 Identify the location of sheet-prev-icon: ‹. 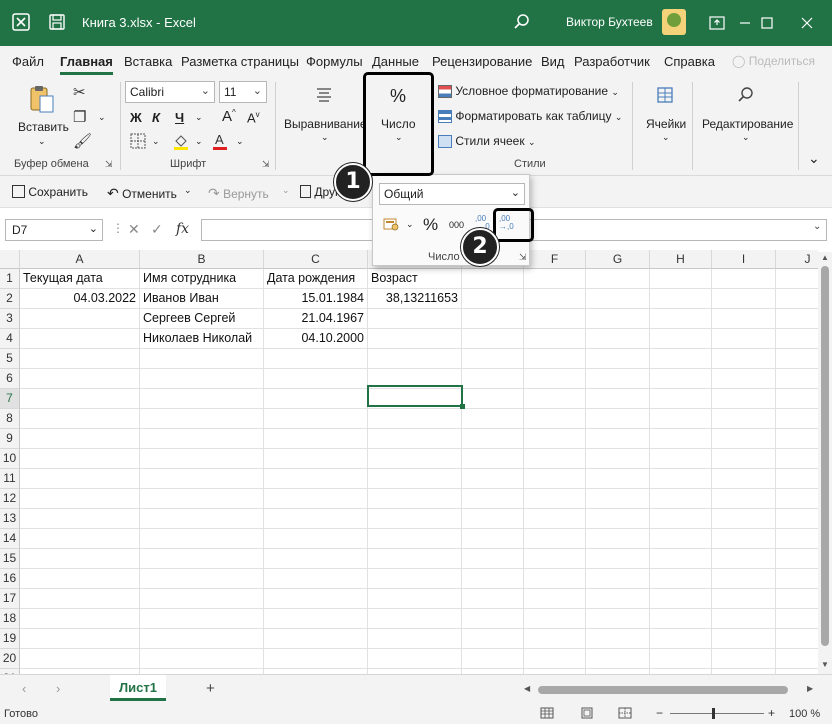
(24, 688).